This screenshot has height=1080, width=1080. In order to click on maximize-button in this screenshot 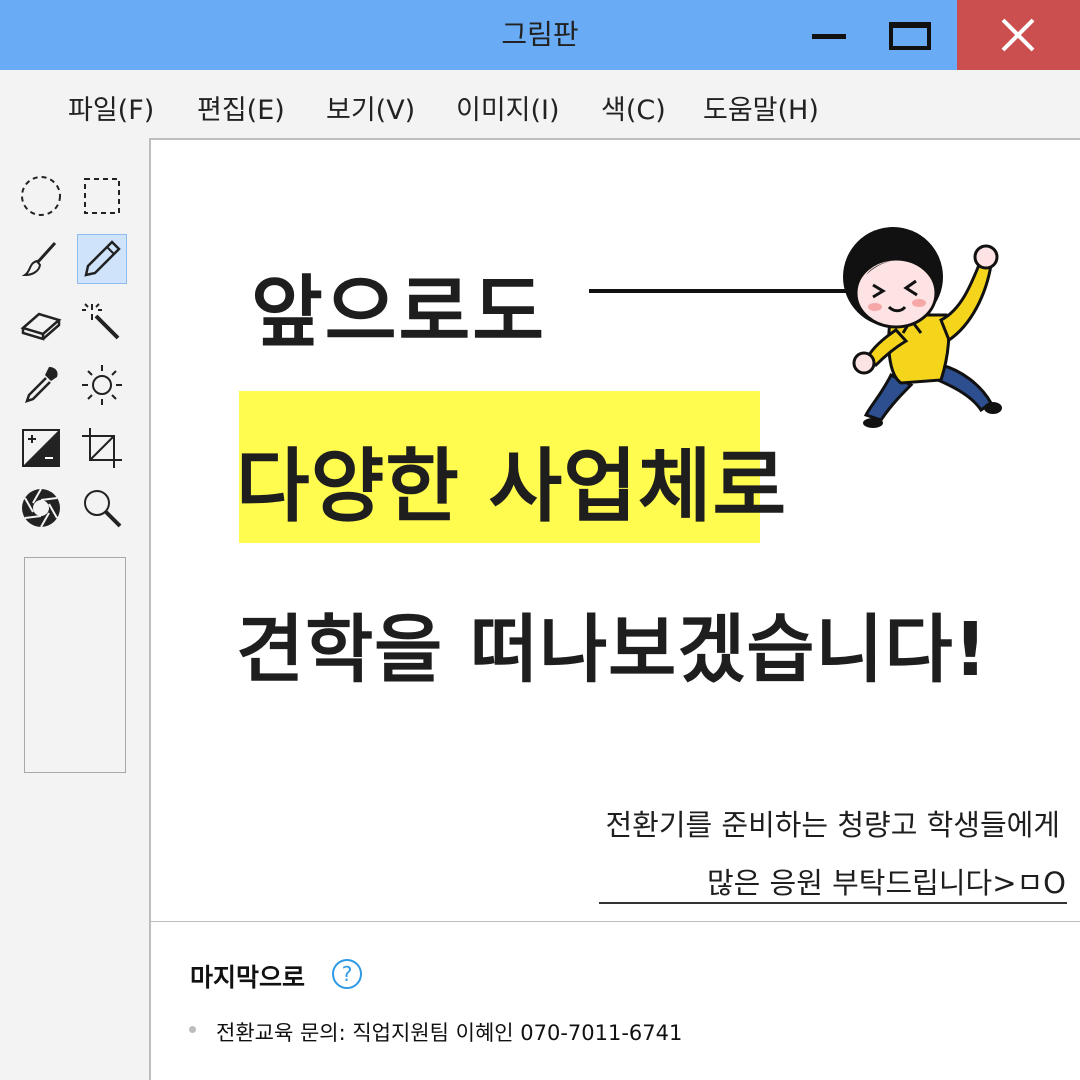, I will do `click(907, 35)`.